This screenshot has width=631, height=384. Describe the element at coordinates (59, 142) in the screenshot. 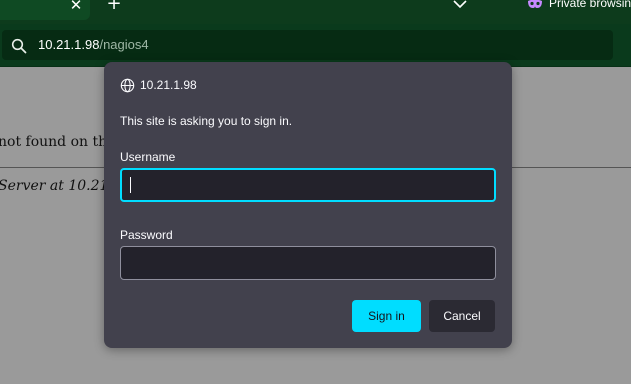

I see `page-error-text: not found on this` at that location.